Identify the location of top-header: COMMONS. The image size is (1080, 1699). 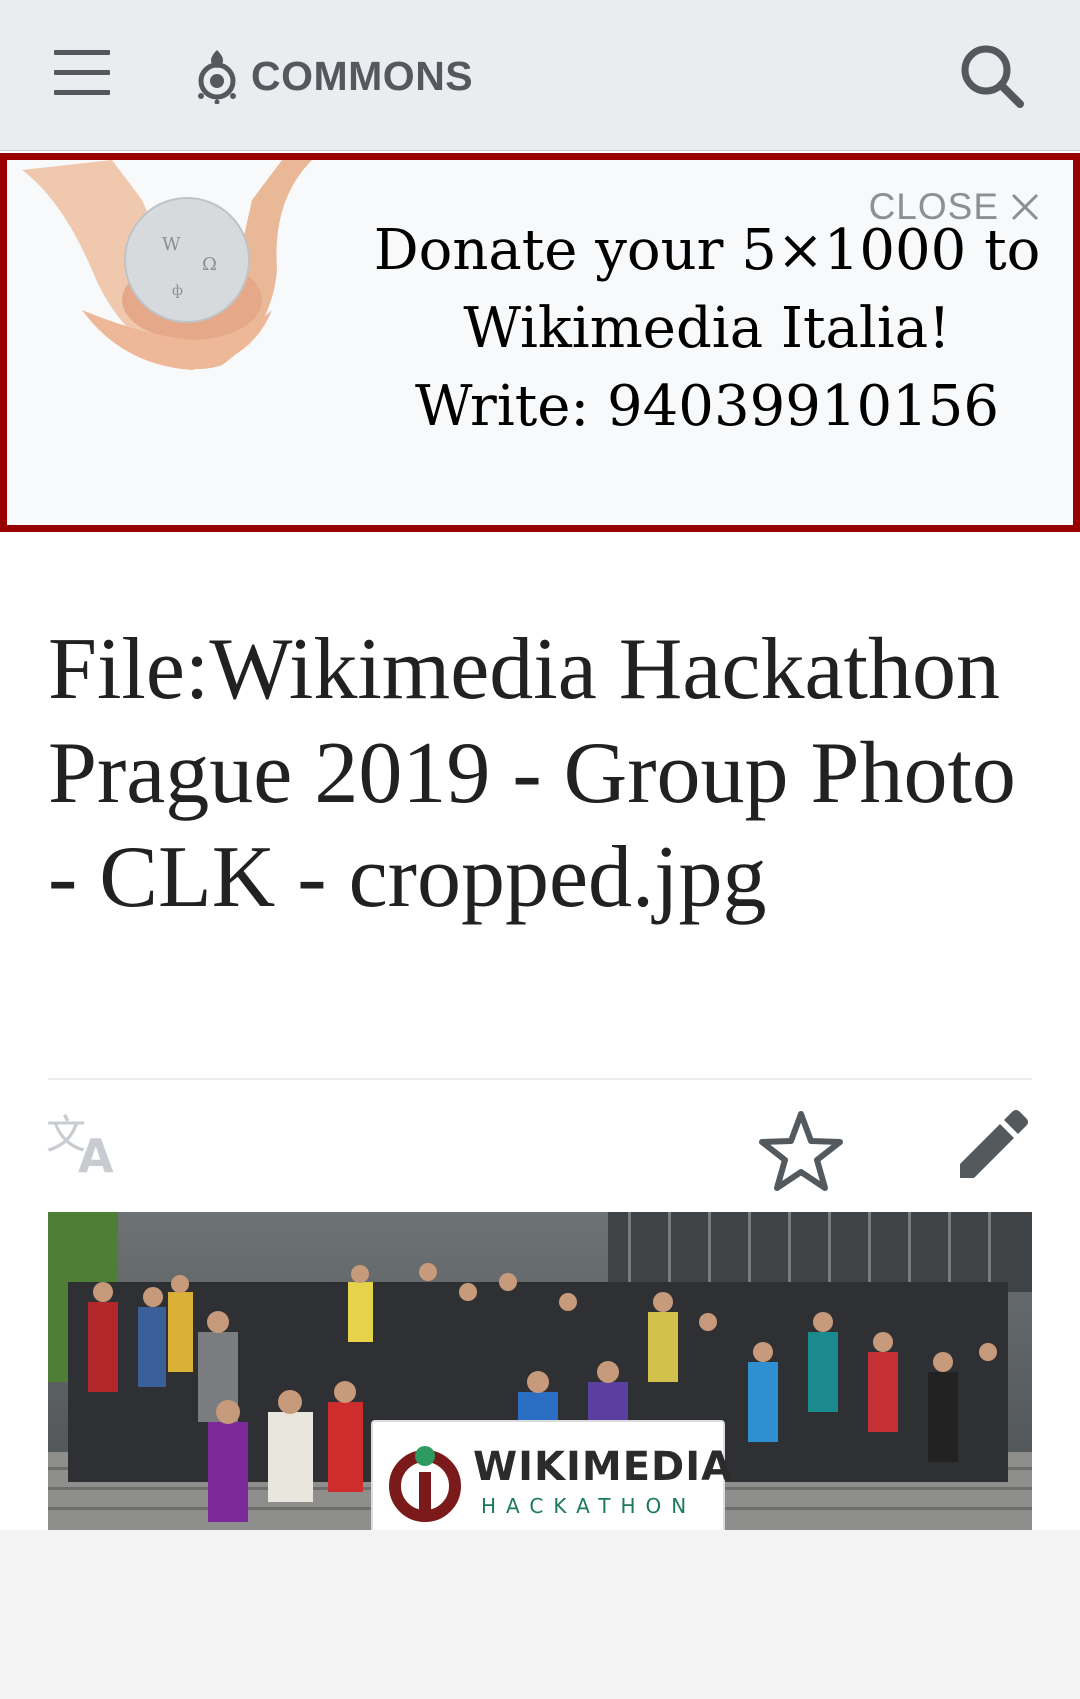
(540, 75).